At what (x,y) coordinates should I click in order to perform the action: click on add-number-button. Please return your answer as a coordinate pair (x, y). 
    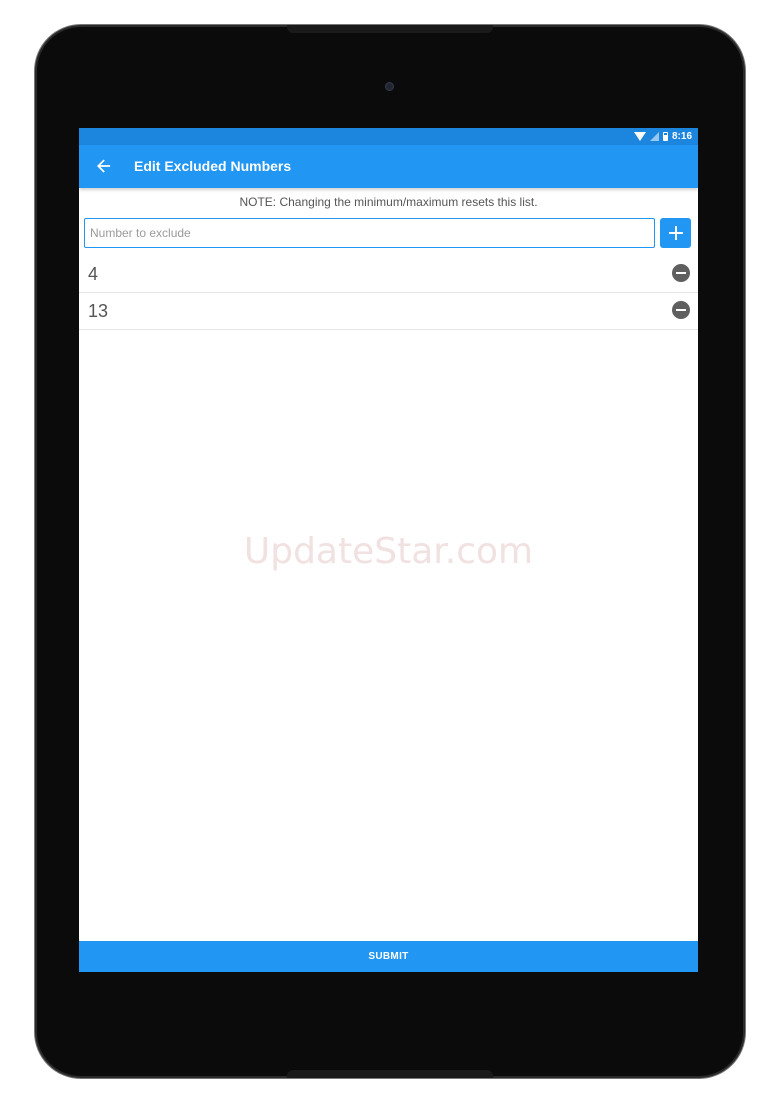
    Looking at the image, I should click on (675, 233).